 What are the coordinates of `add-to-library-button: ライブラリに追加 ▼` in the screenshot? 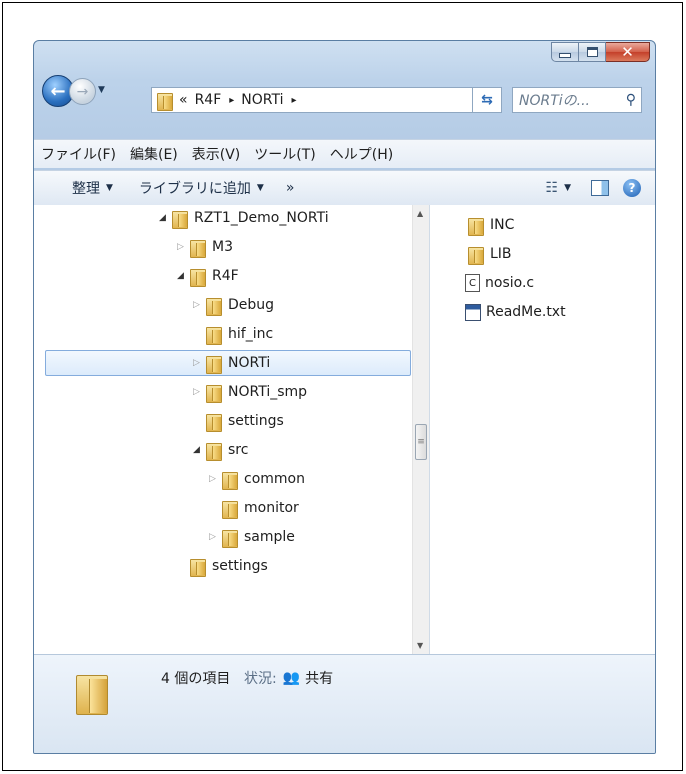 It's located at (201, 188).